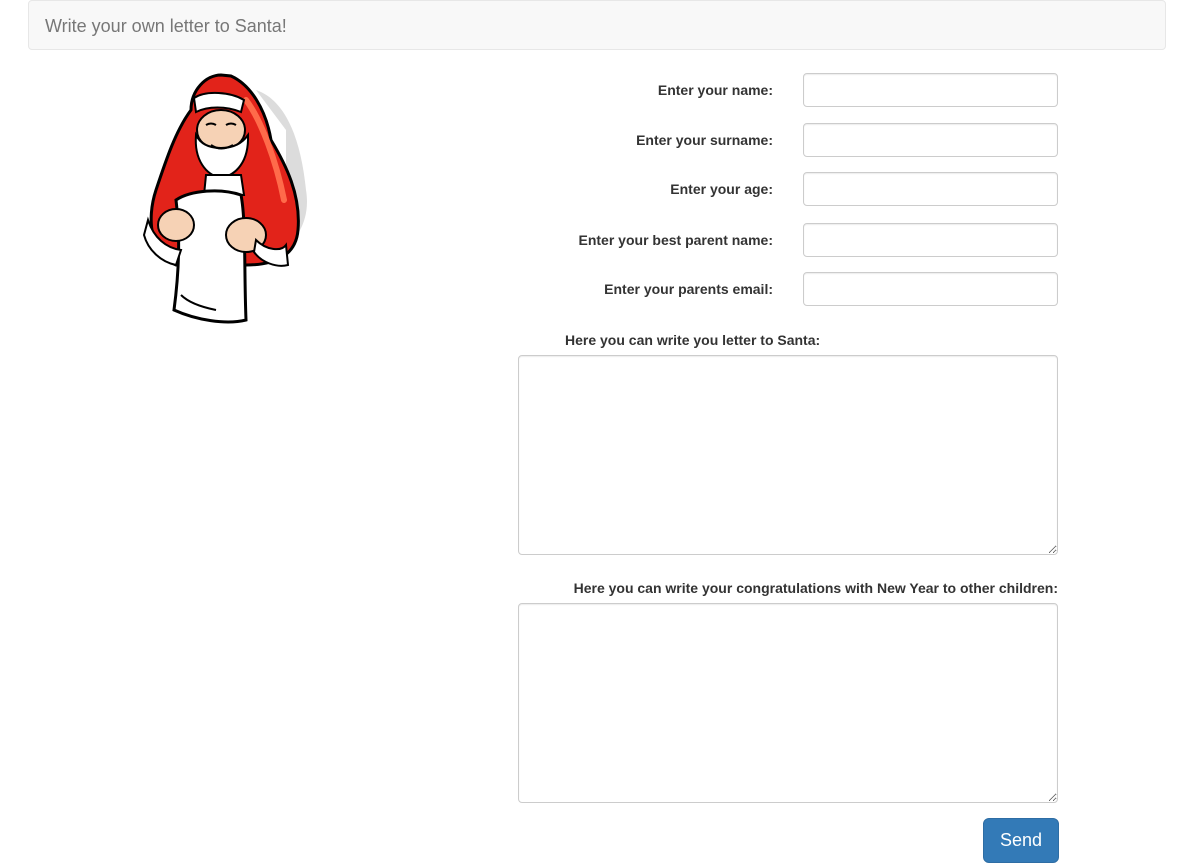 The width and height of the screenshot is (1194, 863). I want to click on letter-label: Here you can write you letter to Santa:, so click(693, 340).